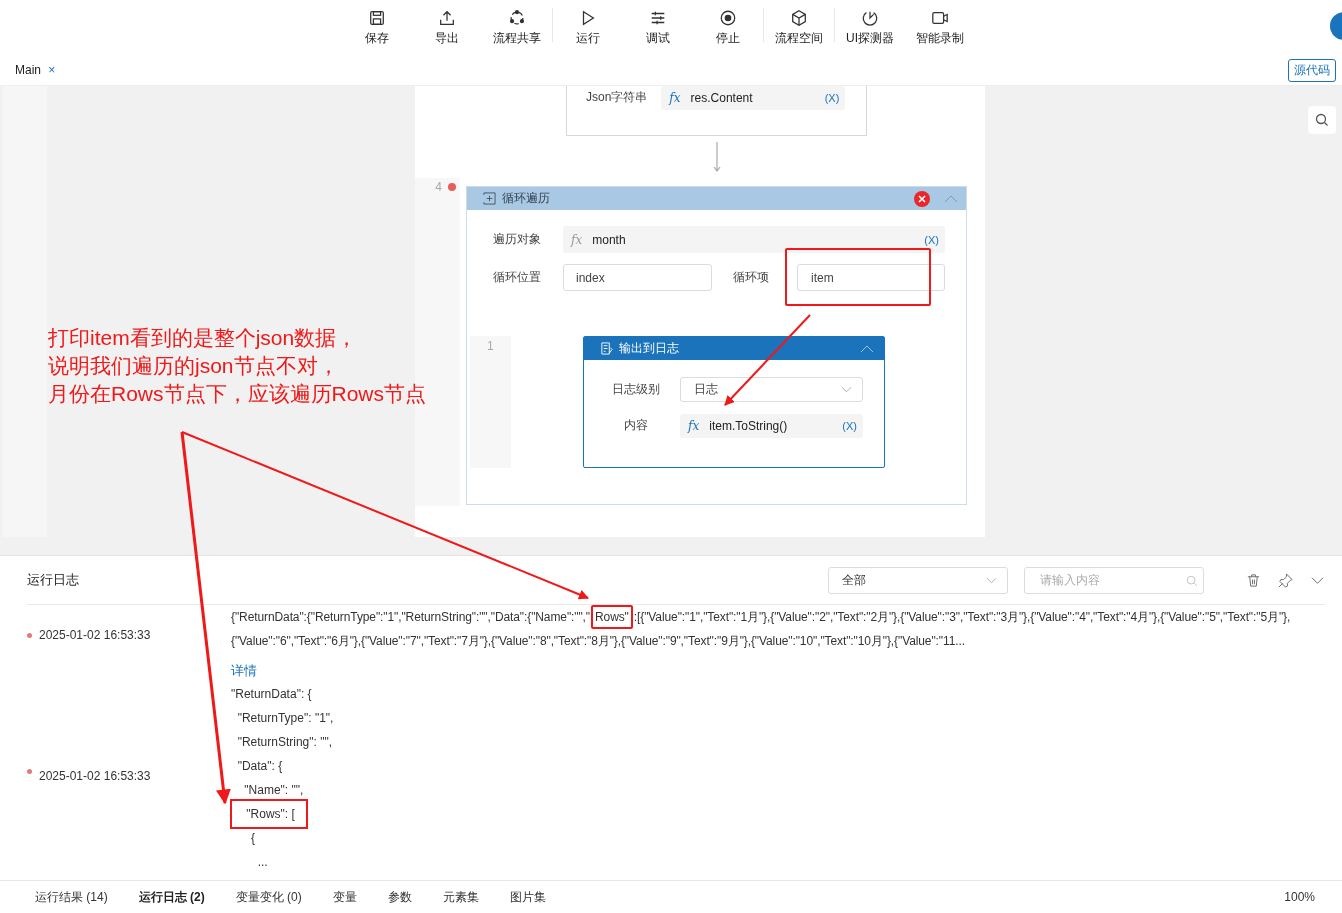 The width and height of the screenshot is (1342, 913). I want to click on log-node-card: 输出到日志 日志级别 日志 内容 fx item.ToString() (X), so click(734, 402).